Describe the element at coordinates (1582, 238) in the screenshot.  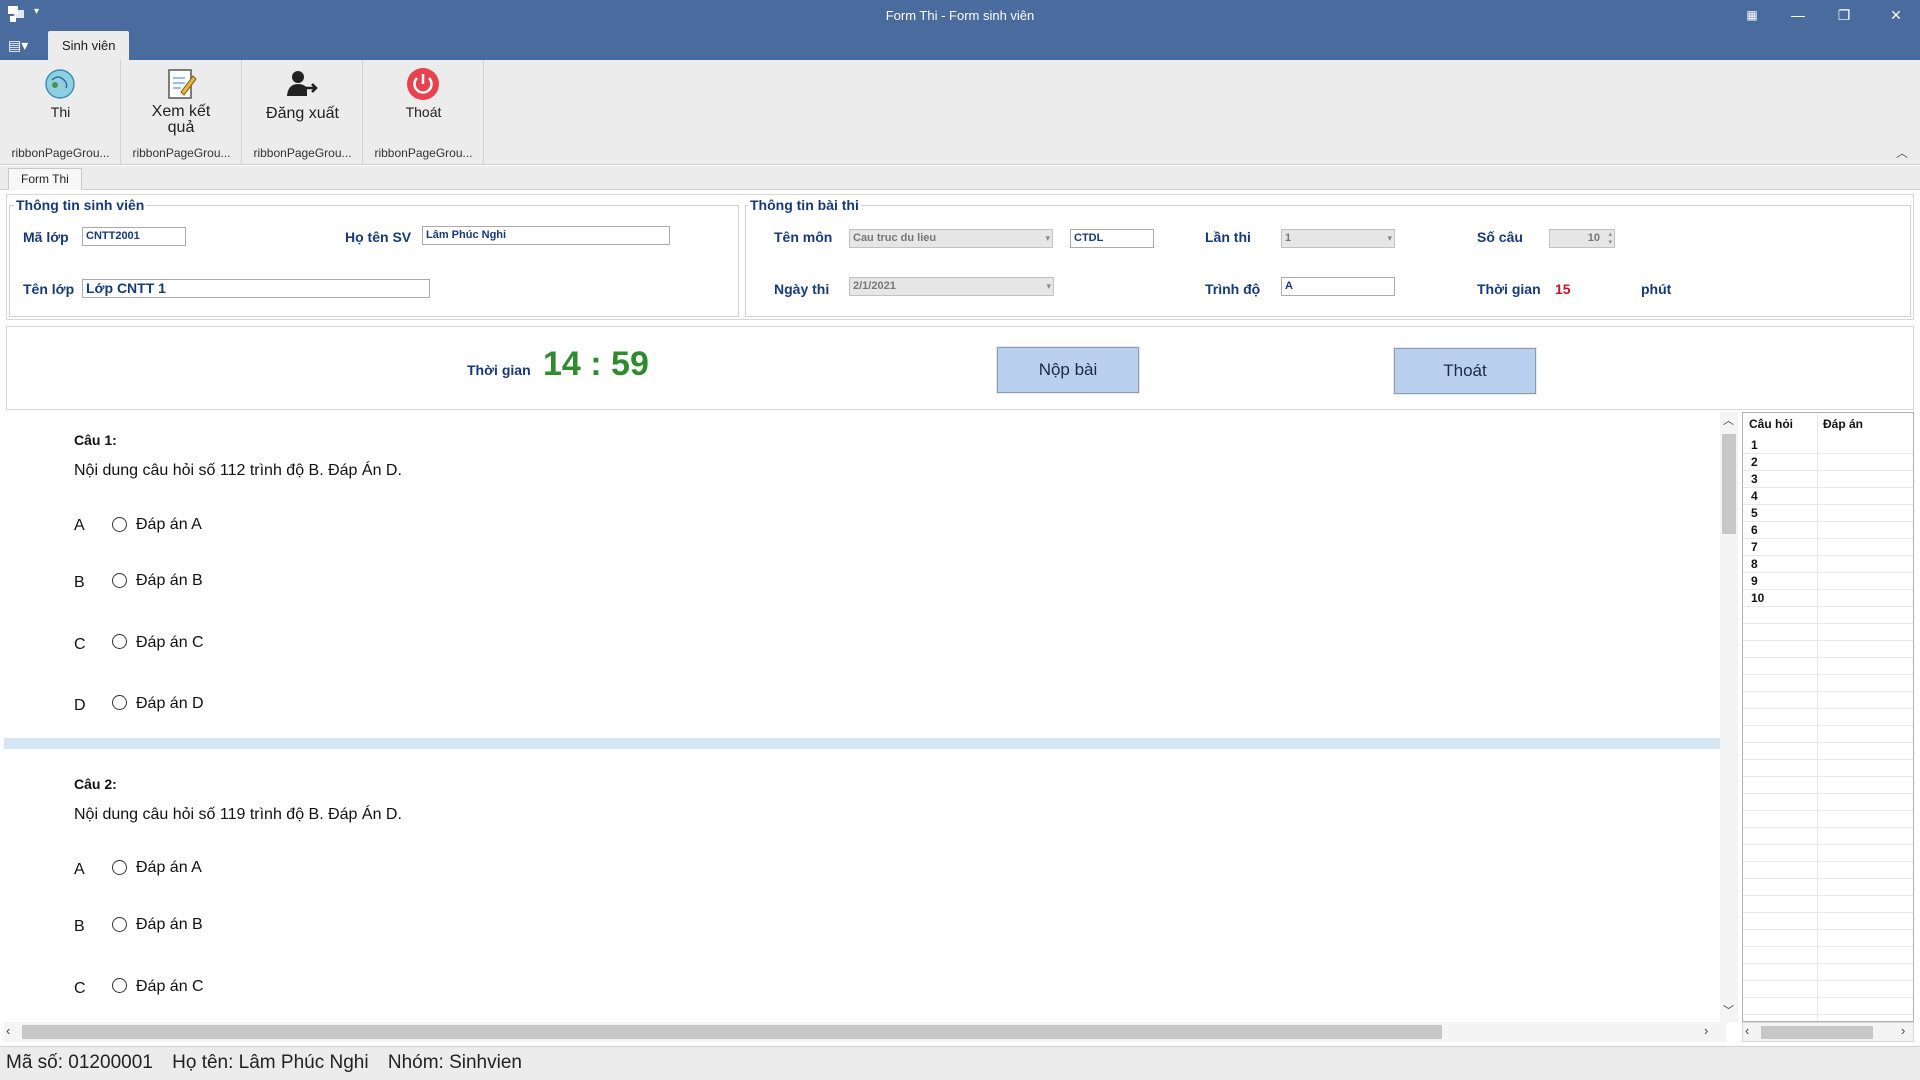
I see `so-cau-spinner: 10 ▴ ▾` at that location.